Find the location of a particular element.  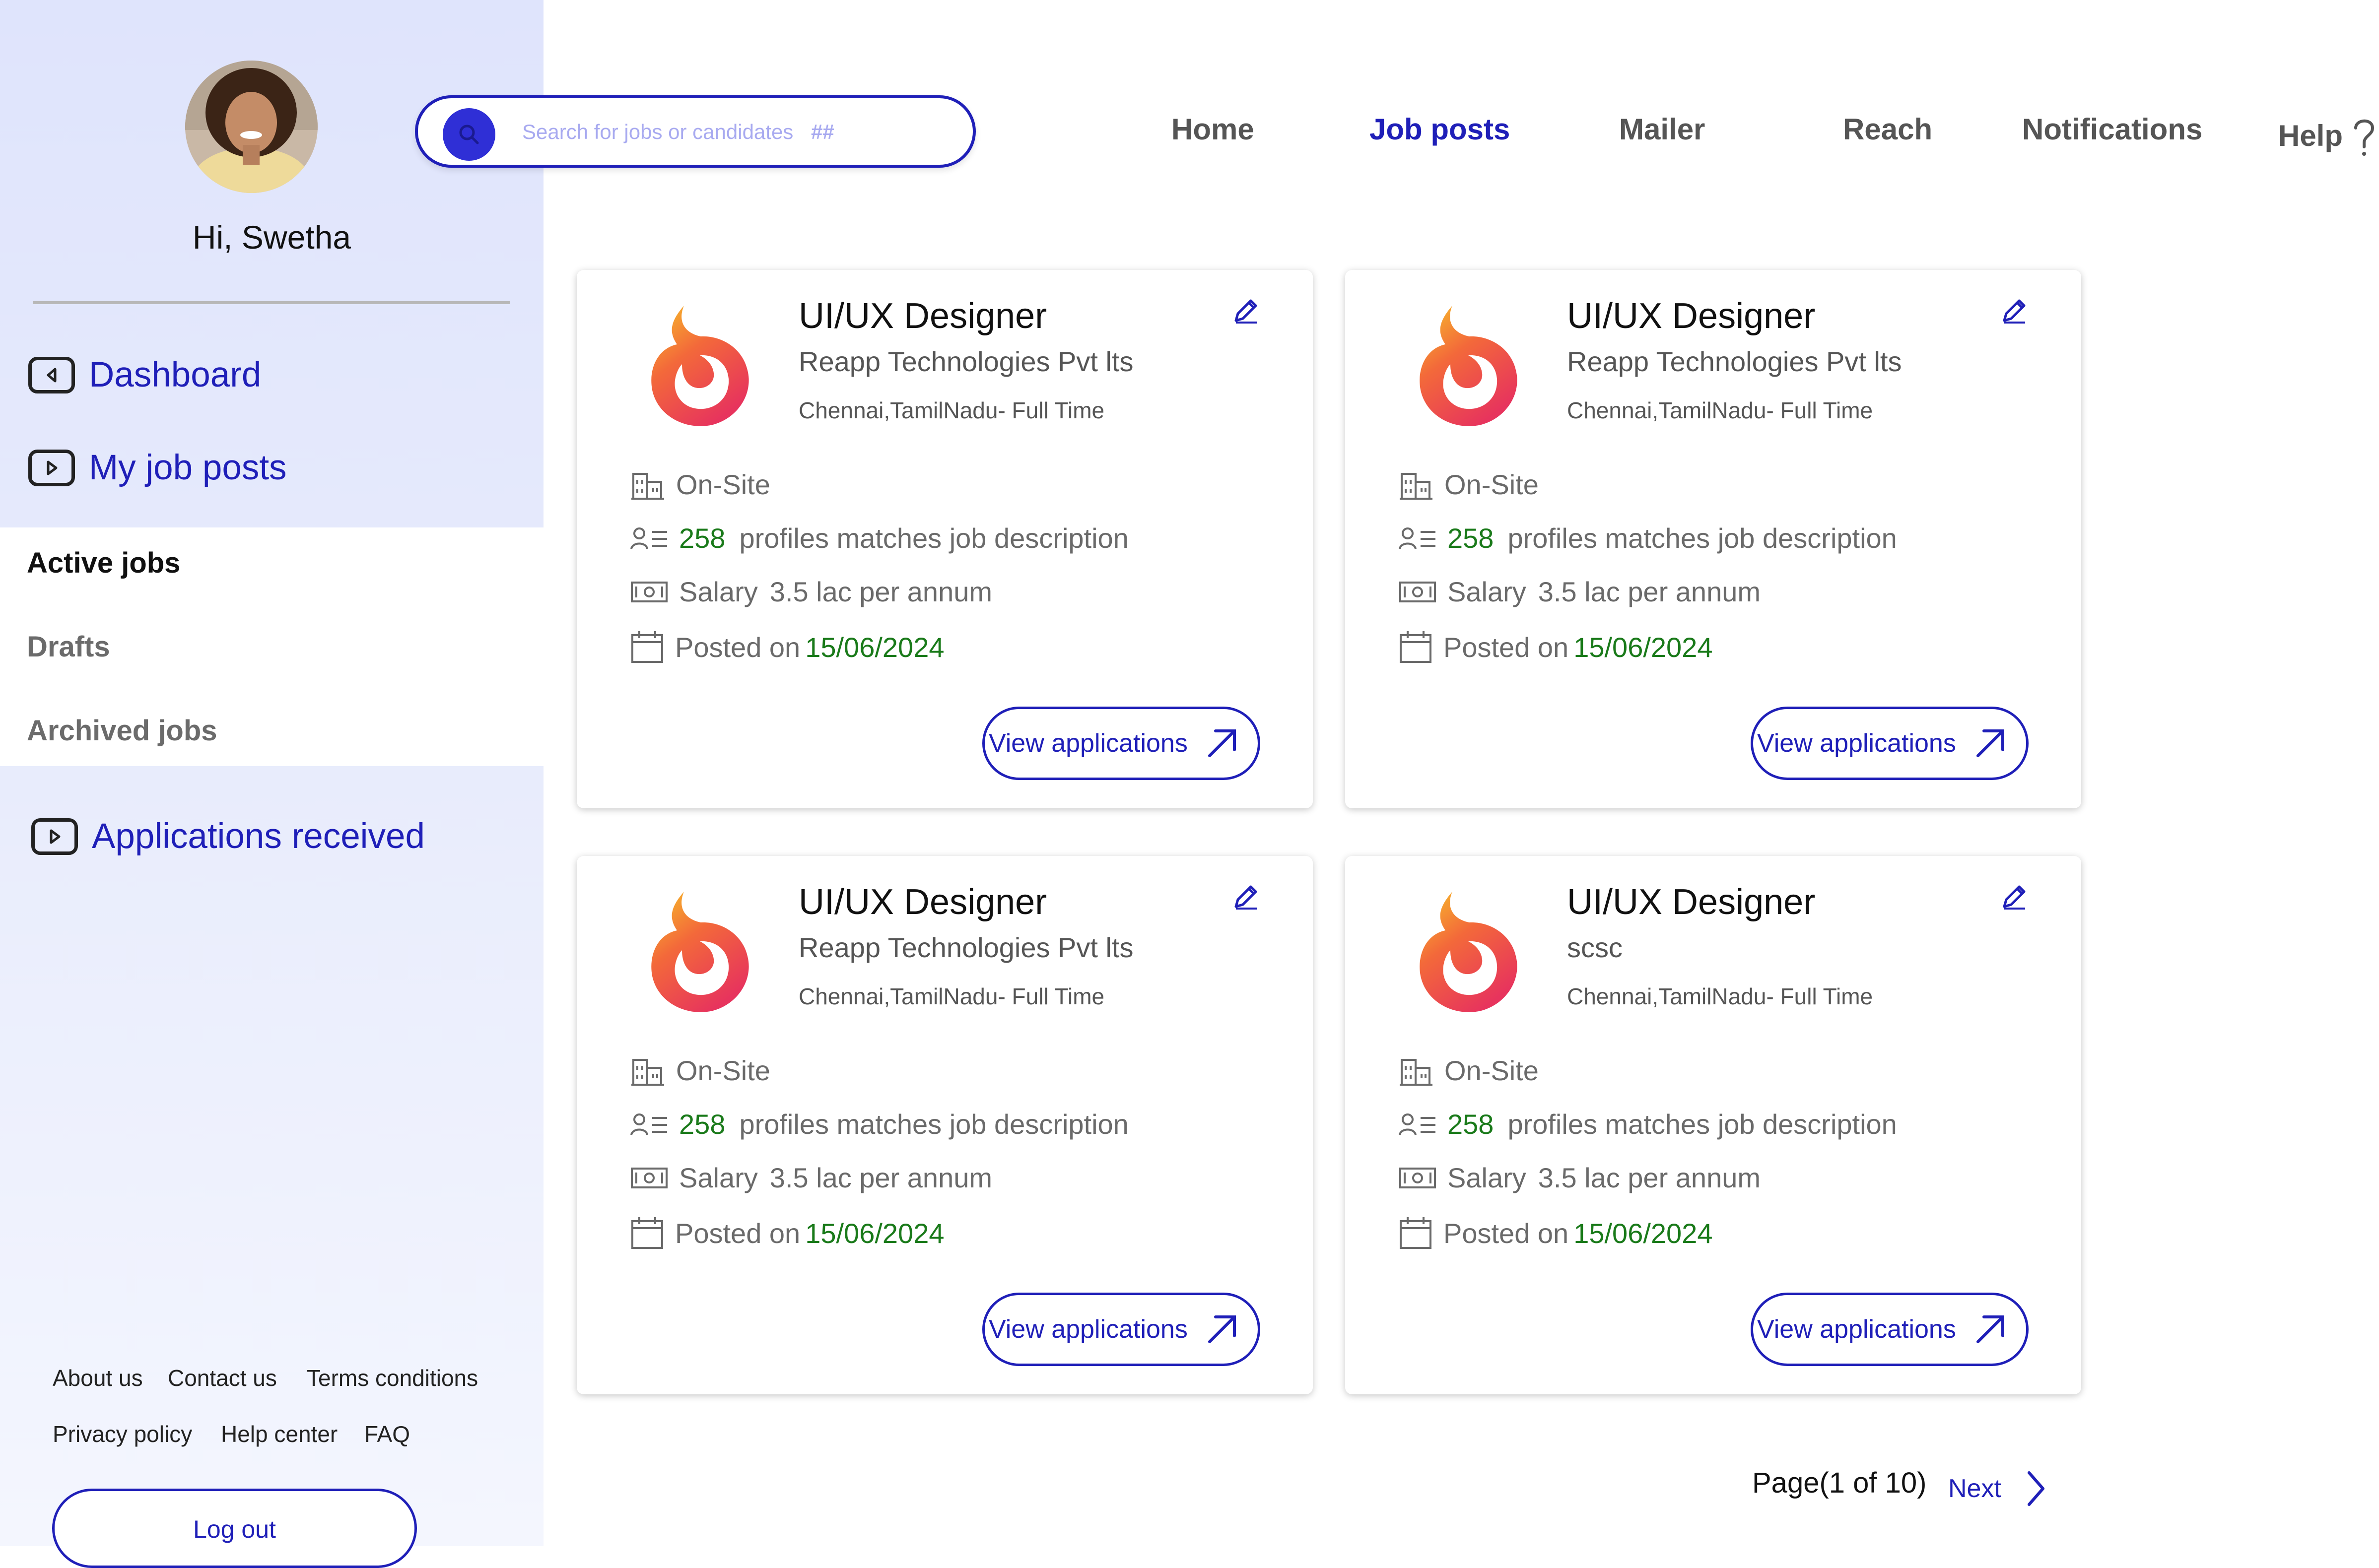

greeting: Hi, Swetha is located at coordinates (271, 237).